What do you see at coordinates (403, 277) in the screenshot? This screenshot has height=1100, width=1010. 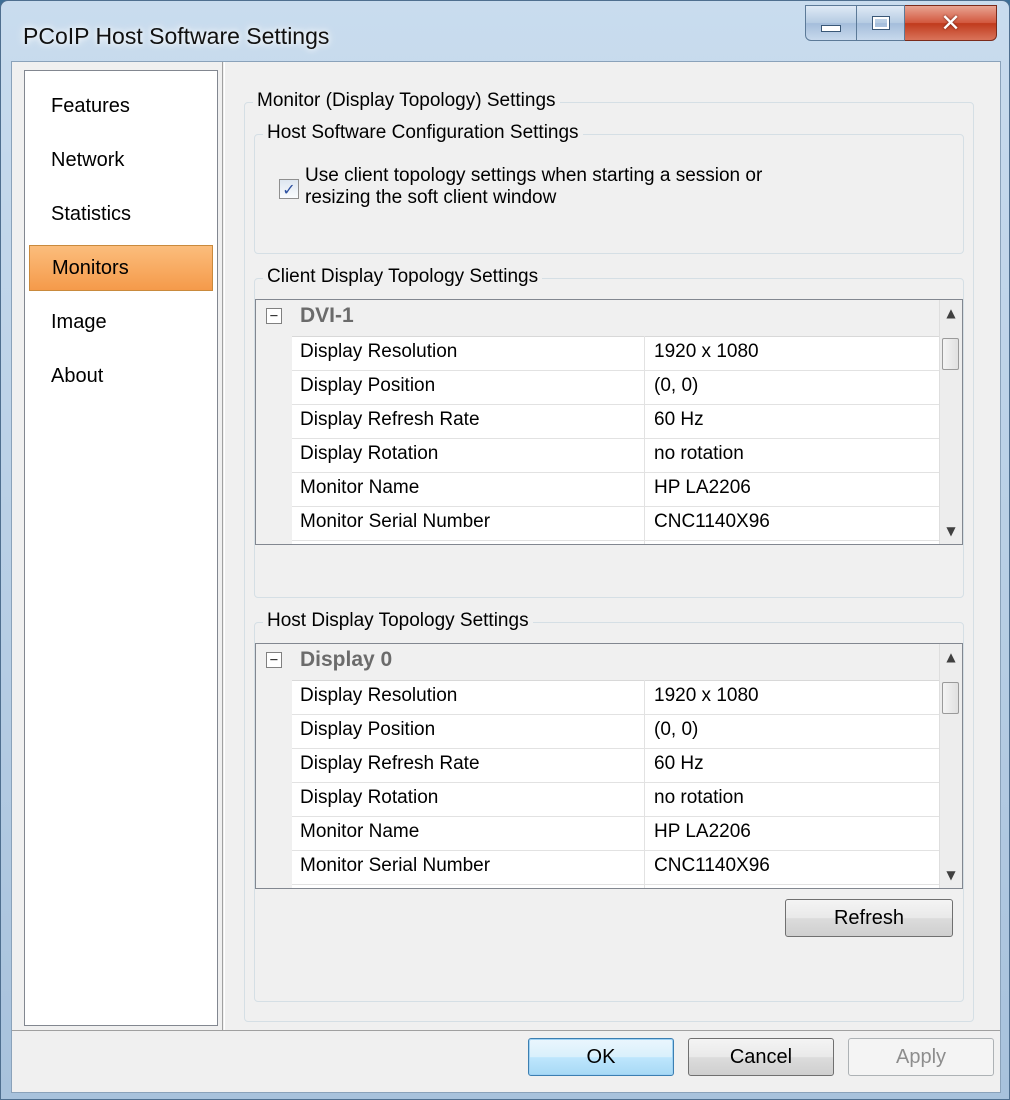 I see `client-topology-title: Client Display Topology Settings` at bounding box center [403, 277].